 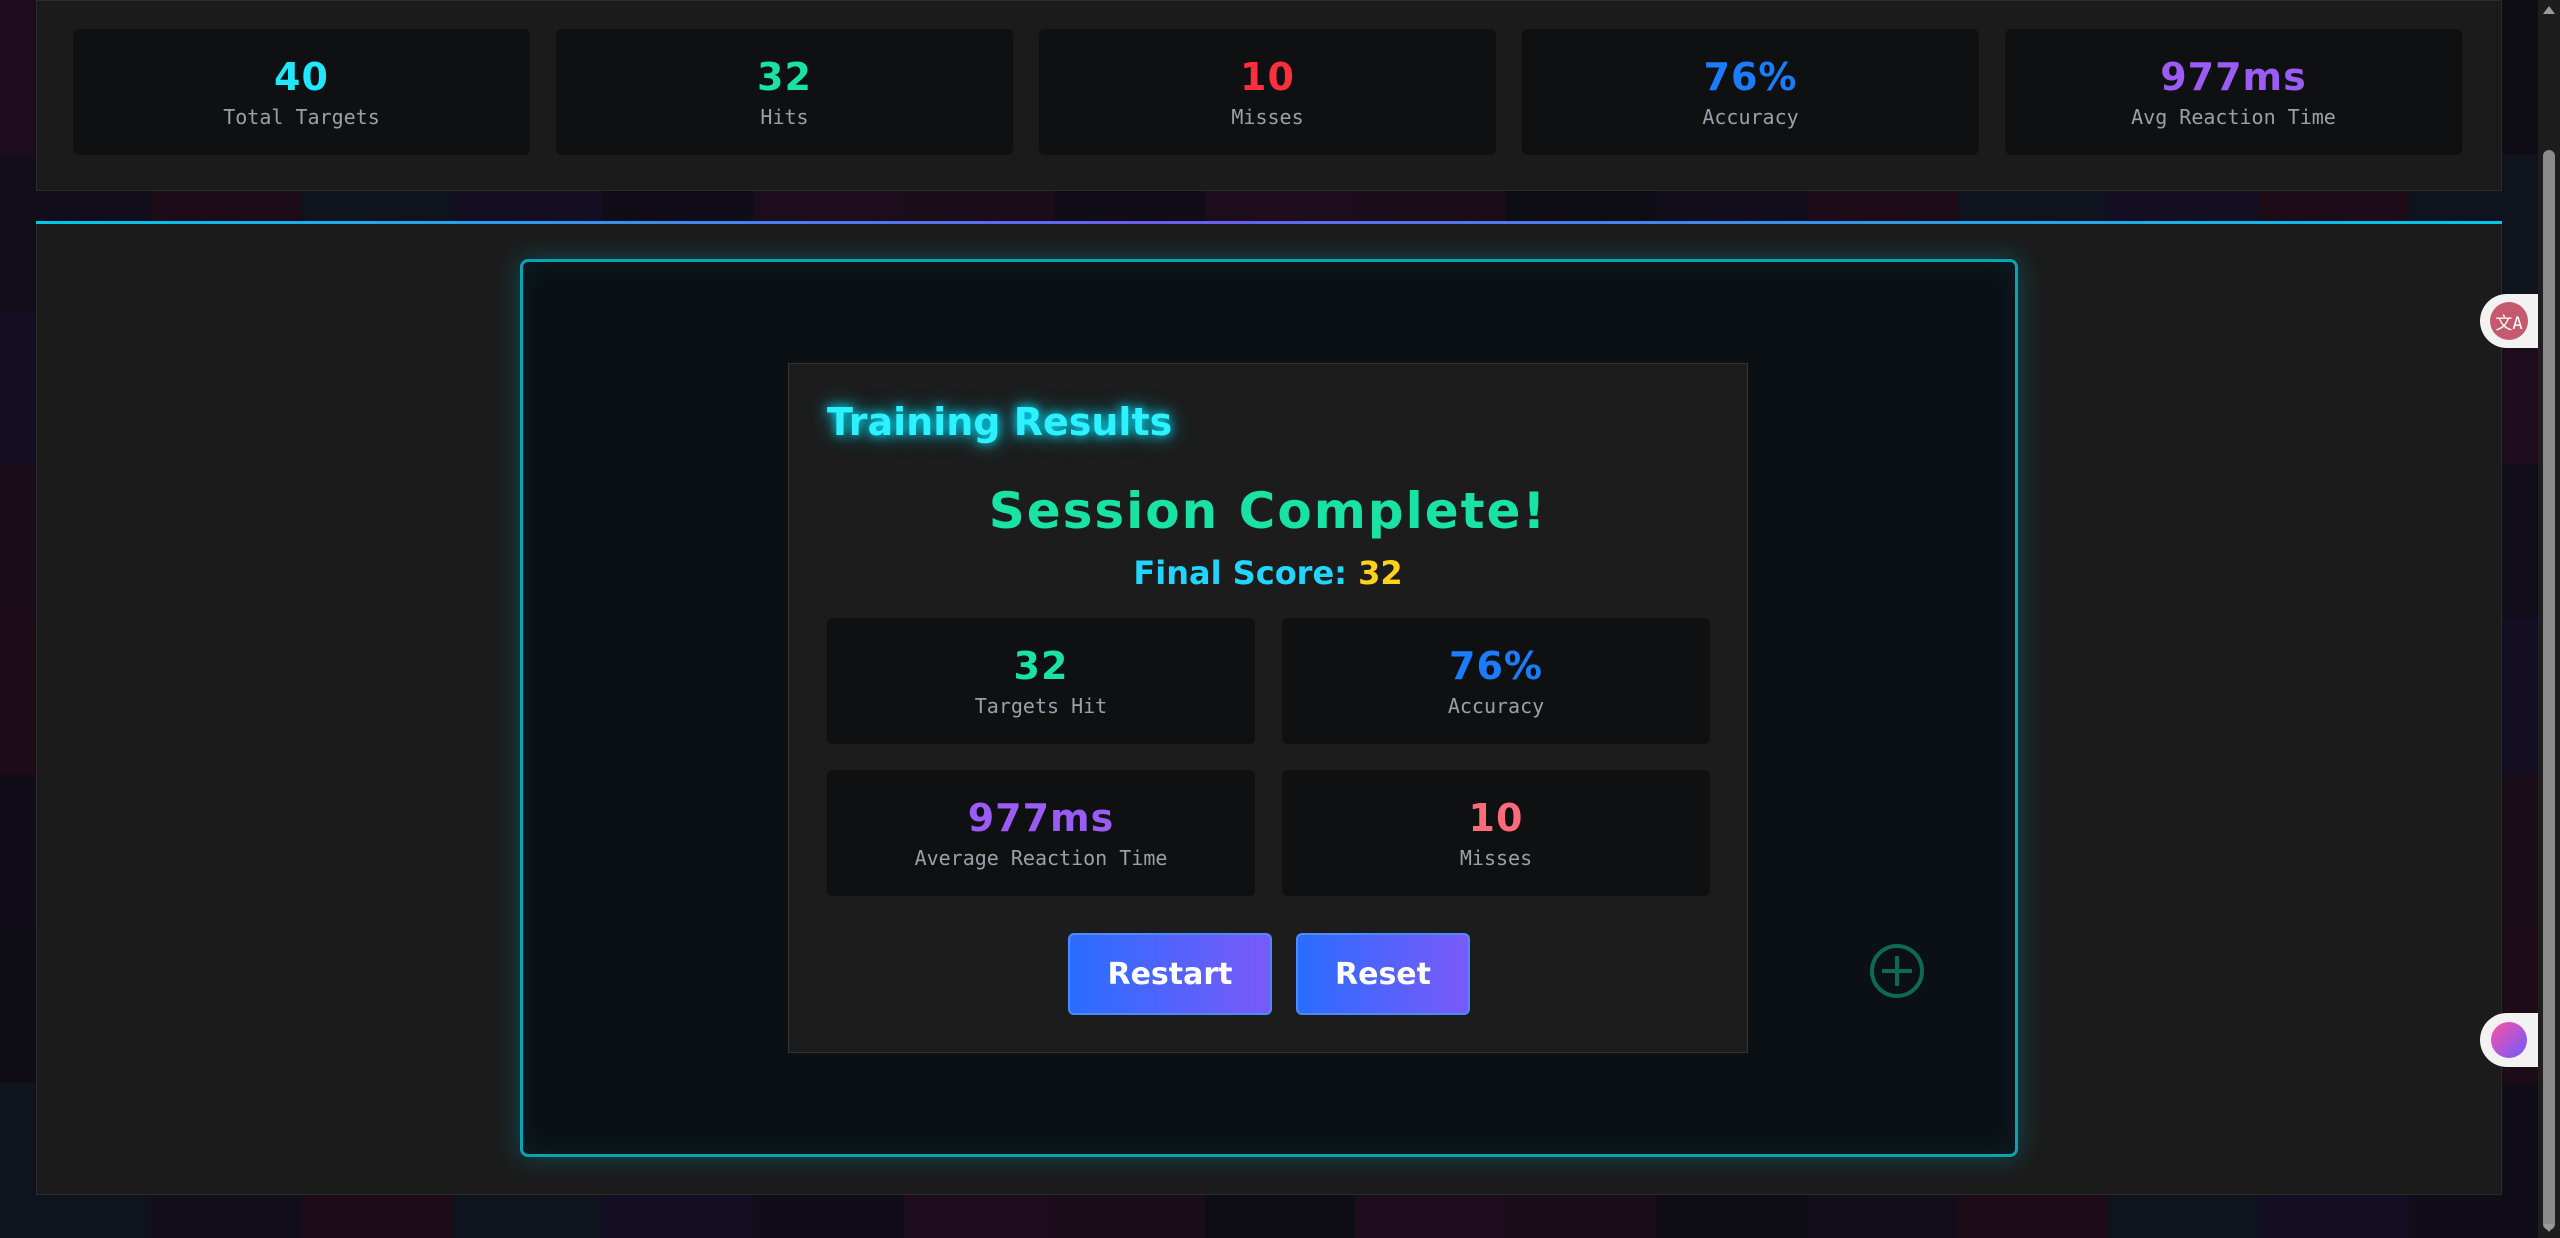 I want to click on stat-value: 977ms, so click(x=2233, y=77).